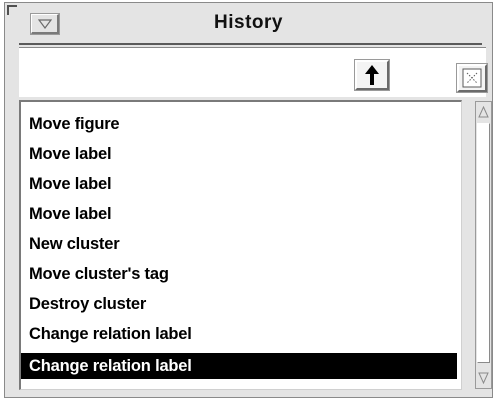 Image resolution: width=497 pixels, height=402 pixels. What do you see at coordinates (253, 72) in the screenshot?
I see `toolbar` at bounding box center [253, 72].